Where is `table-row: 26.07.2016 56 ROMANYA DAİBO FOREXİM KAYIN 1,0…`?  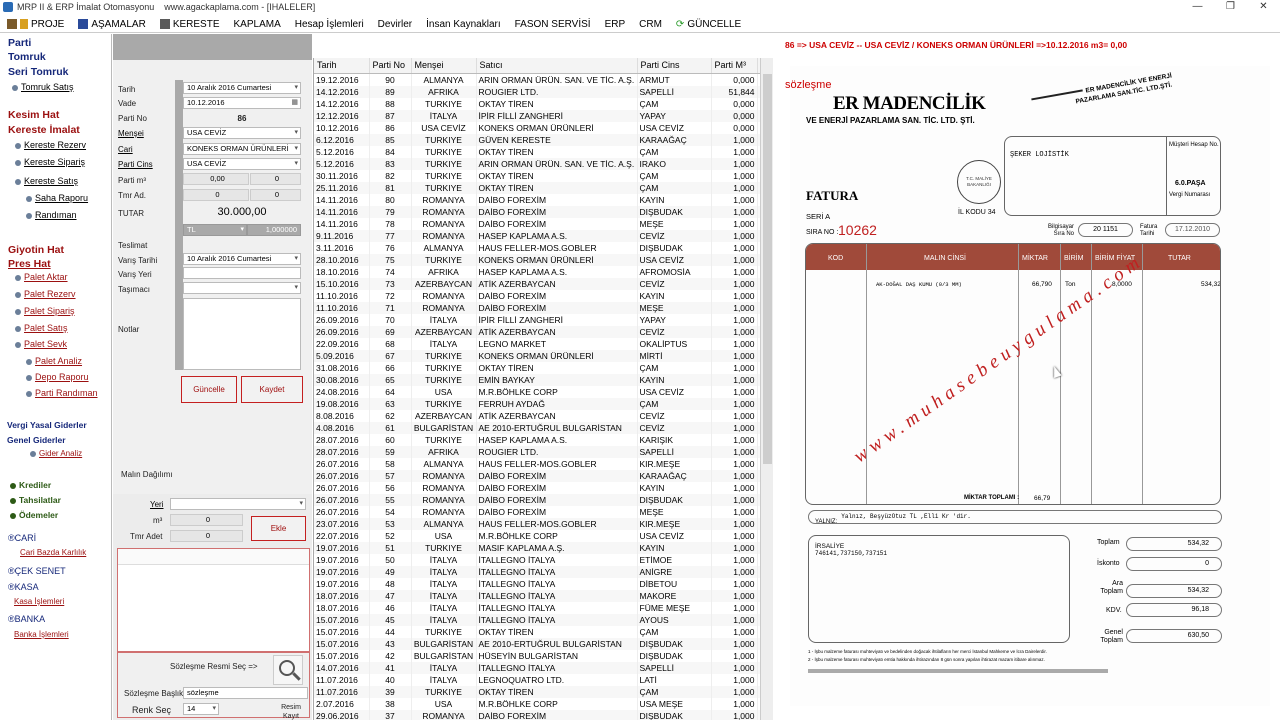
table-row: 26.07.2016 56 ROMANYA DAİBO FOREXİM KAYIN 1,0… is located at coordinates (543, 487).